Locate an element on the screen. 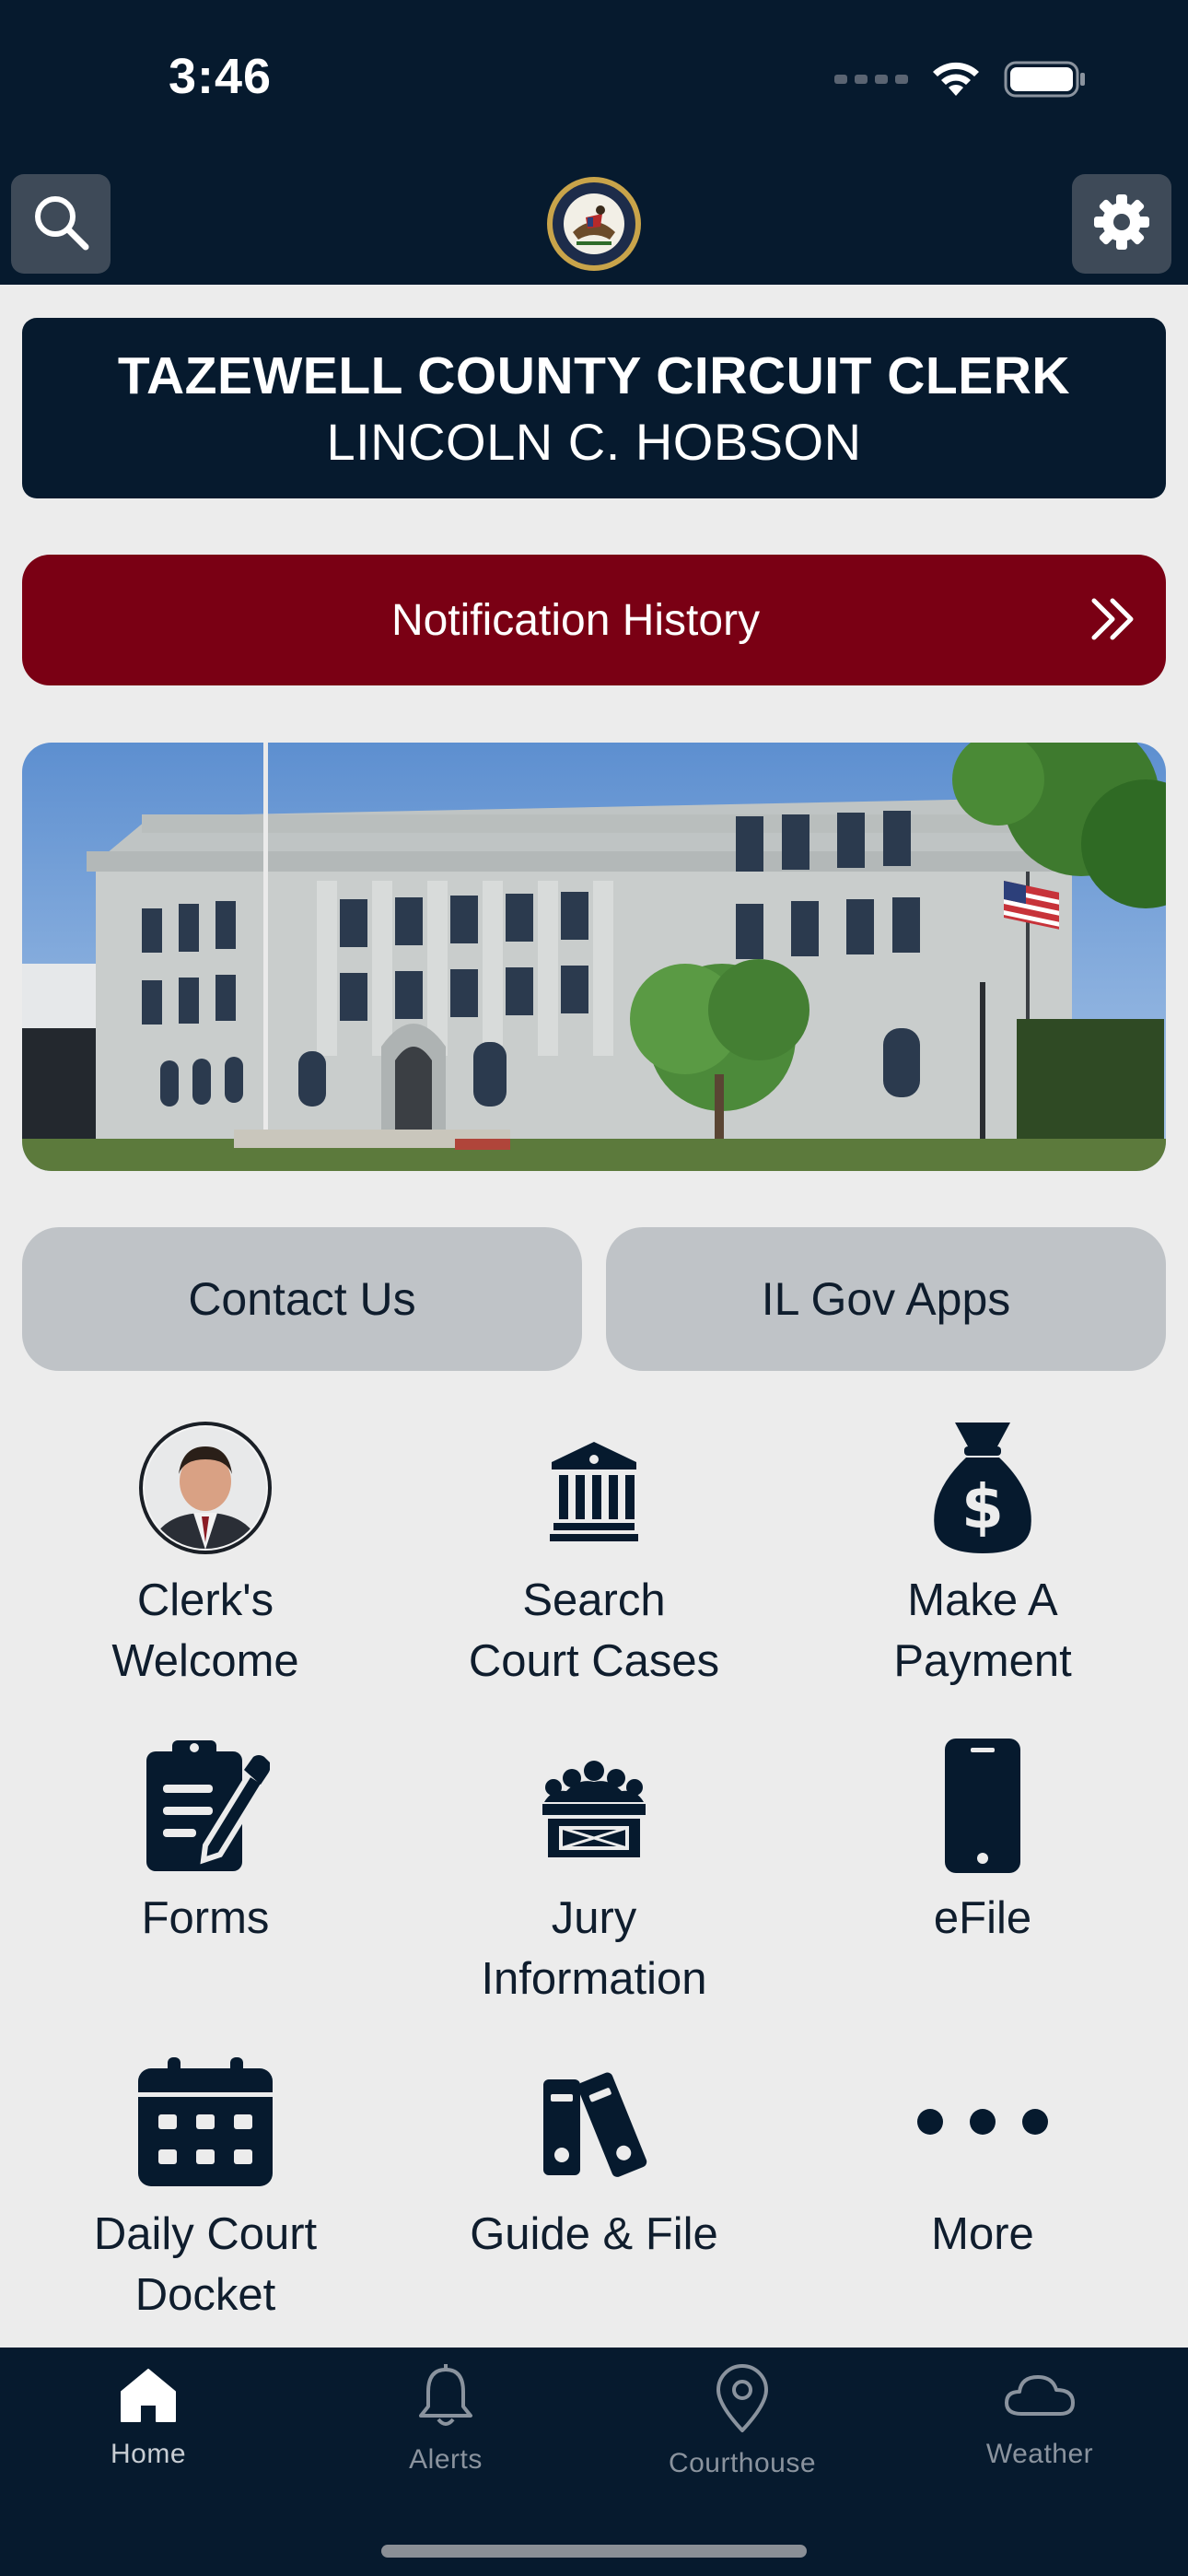 Image resolution: width=1188 pixels, height=2576 pixels. money-bag-icon: $ is located at coordinates (982, 1488).